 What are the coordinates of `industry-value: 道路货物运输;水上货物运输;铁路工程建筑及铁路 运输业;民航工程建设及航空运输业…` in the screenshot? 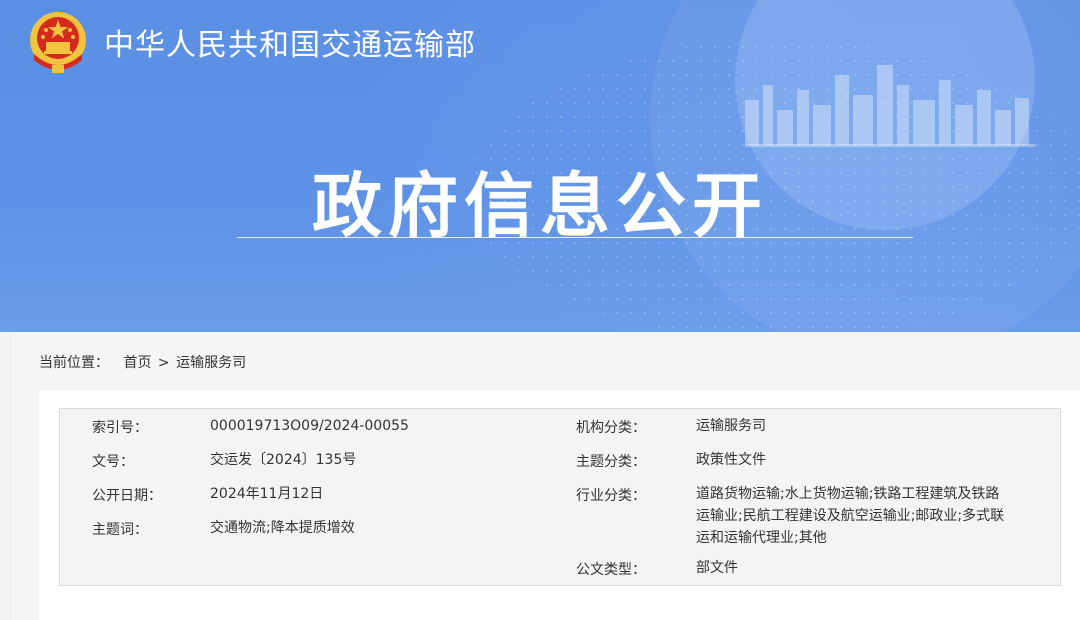 It's located at (850, 516).